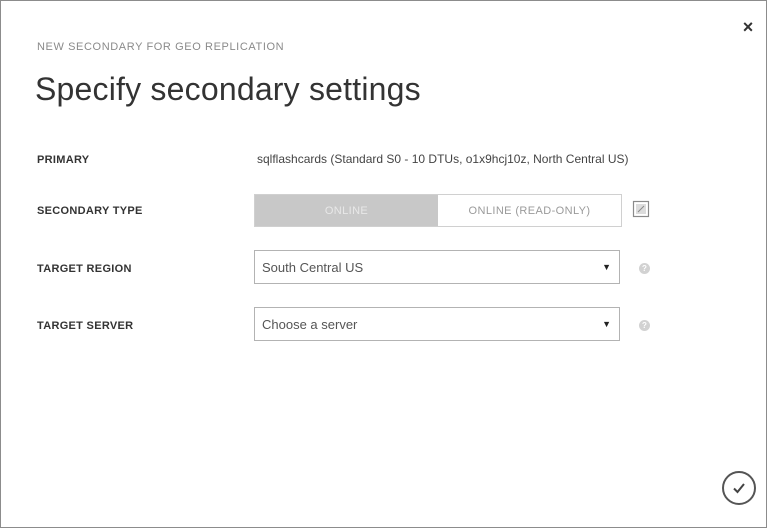 Image resolution: width=767 pixels, height=528 pixels. Describe the element at coordinates (85, 326) in the screenshot. I see `target-server-label: TARGET SERVER` at that location.